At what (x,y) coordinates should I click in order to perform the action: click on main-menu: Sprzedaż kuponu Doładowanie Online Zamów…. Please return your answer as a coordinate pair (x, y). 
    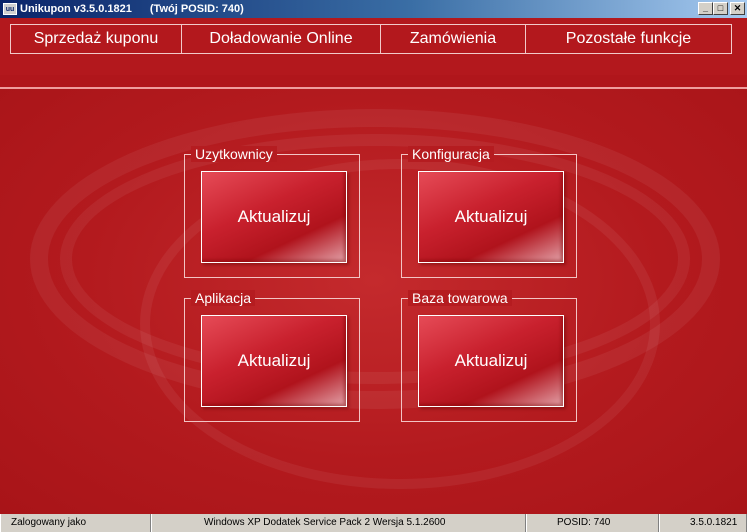
    Looking at the image, I should click on (373, 46).